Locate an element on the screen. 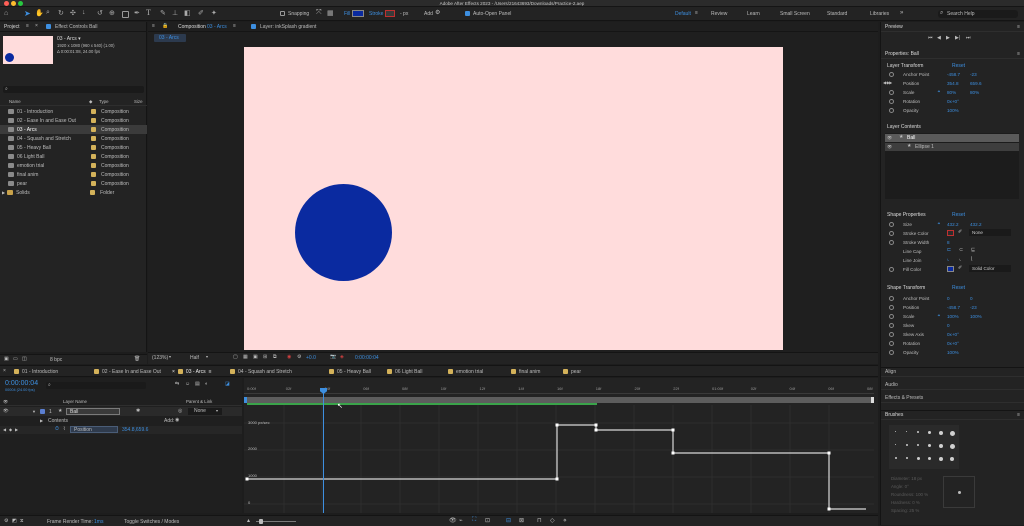 The image size is (1024, 526). prop-value: 100% is located at coordinates (953, 352).